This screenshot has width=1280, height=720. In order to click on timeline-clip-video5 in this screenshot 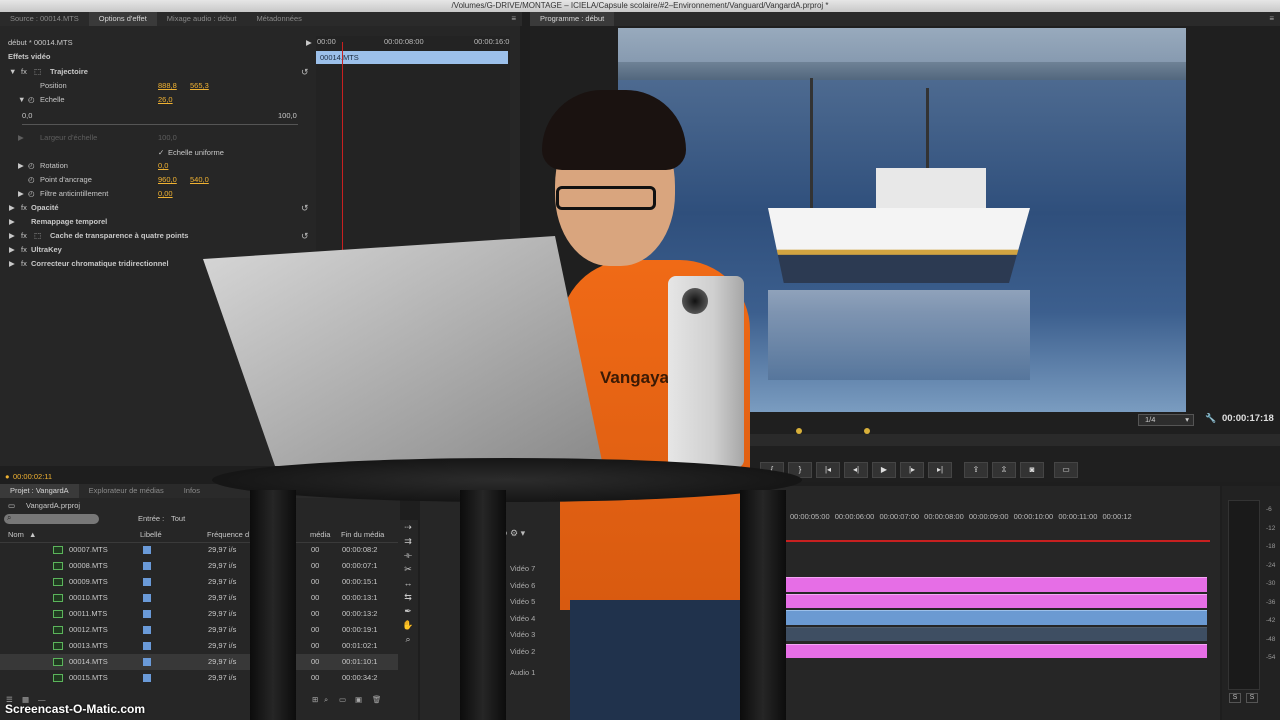, I will do `click(969, 601)`.